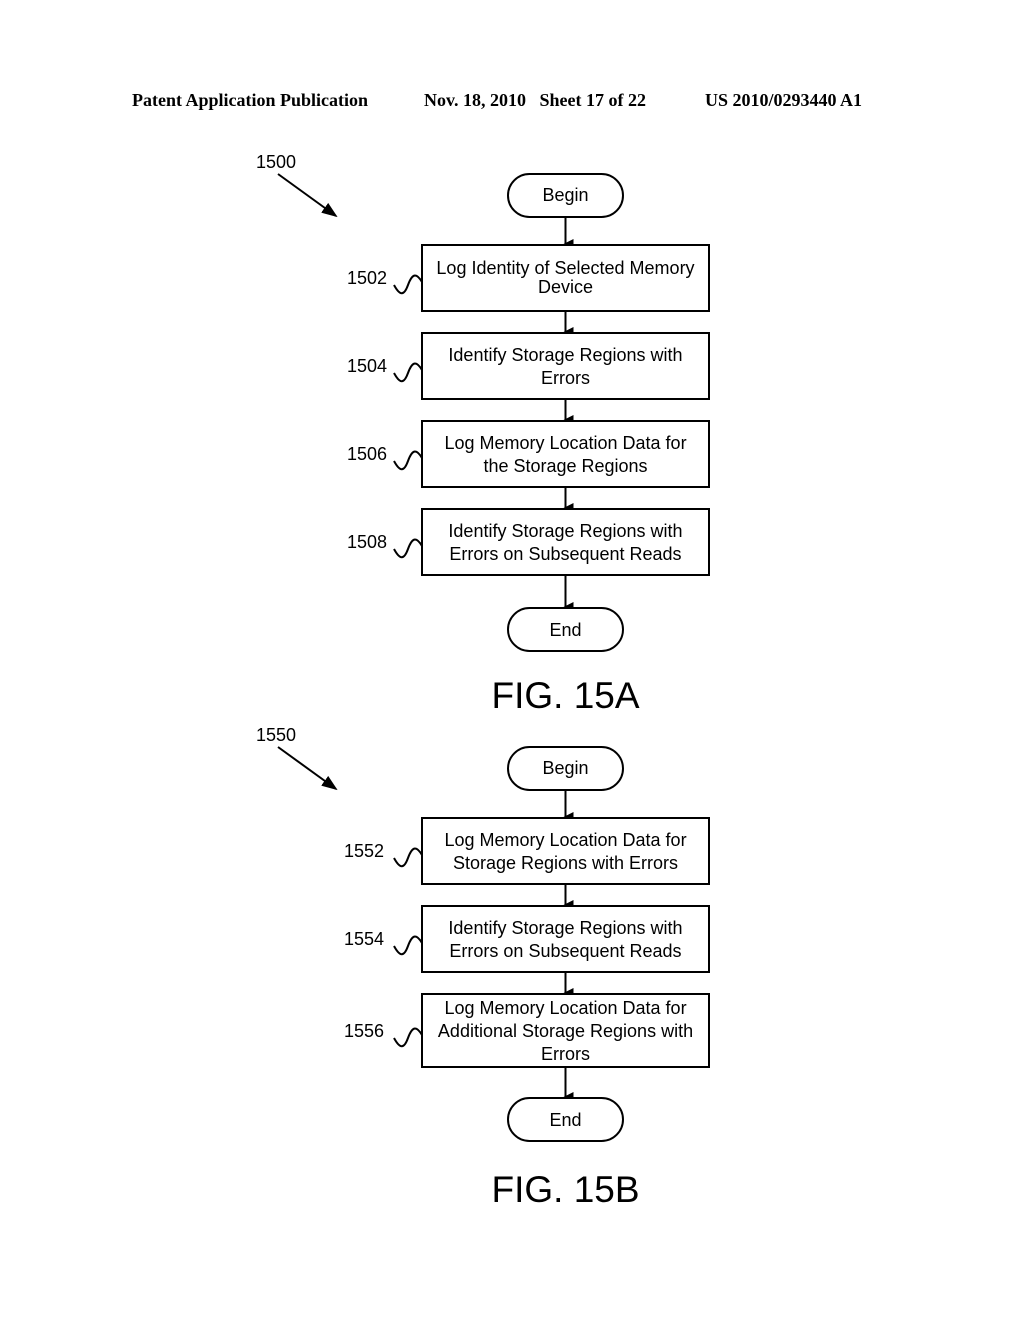 The image size is (1024, 1320). Describe the element at coordinates (364, 1031) in the screenshot. I see `step-ref-label: 1556` at that location.